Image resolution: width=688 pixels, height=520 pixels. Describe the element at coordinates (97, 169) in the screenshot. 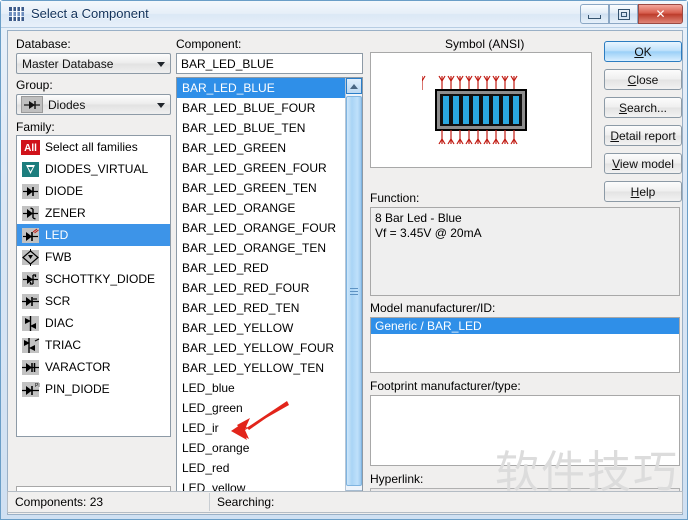

I see `family-item-label: DIODES_VIRTUAL` at that location.